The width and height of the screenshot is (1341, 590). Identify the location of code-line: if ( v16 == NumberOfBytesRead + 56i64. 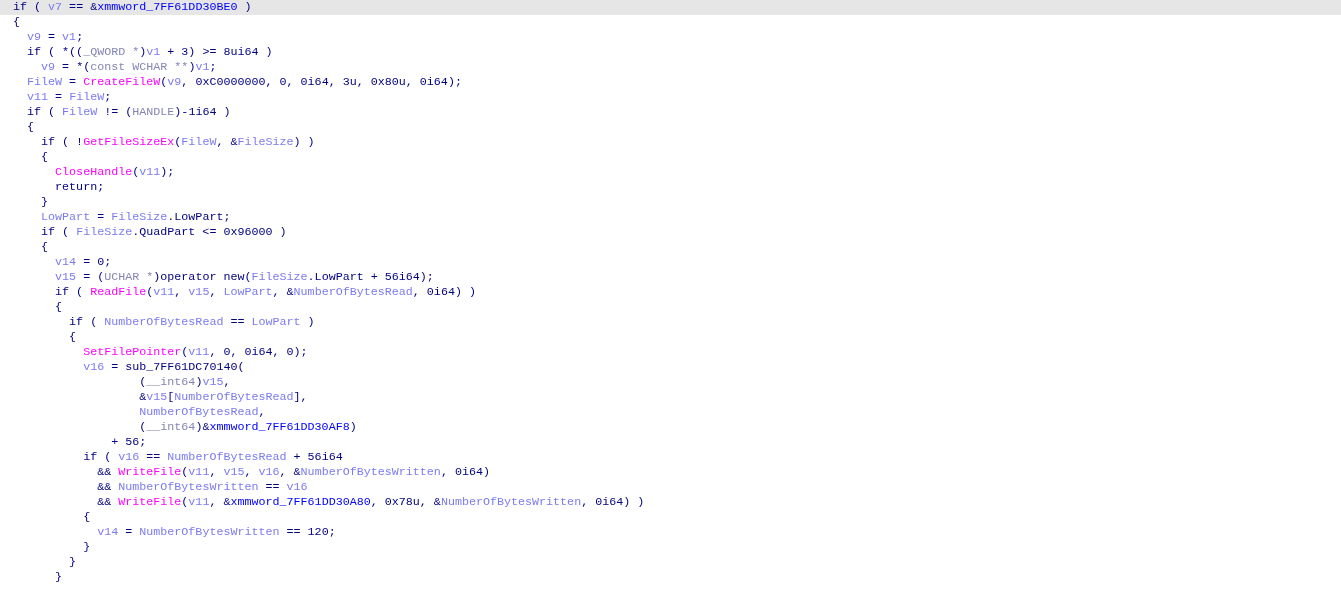
(212, 457).